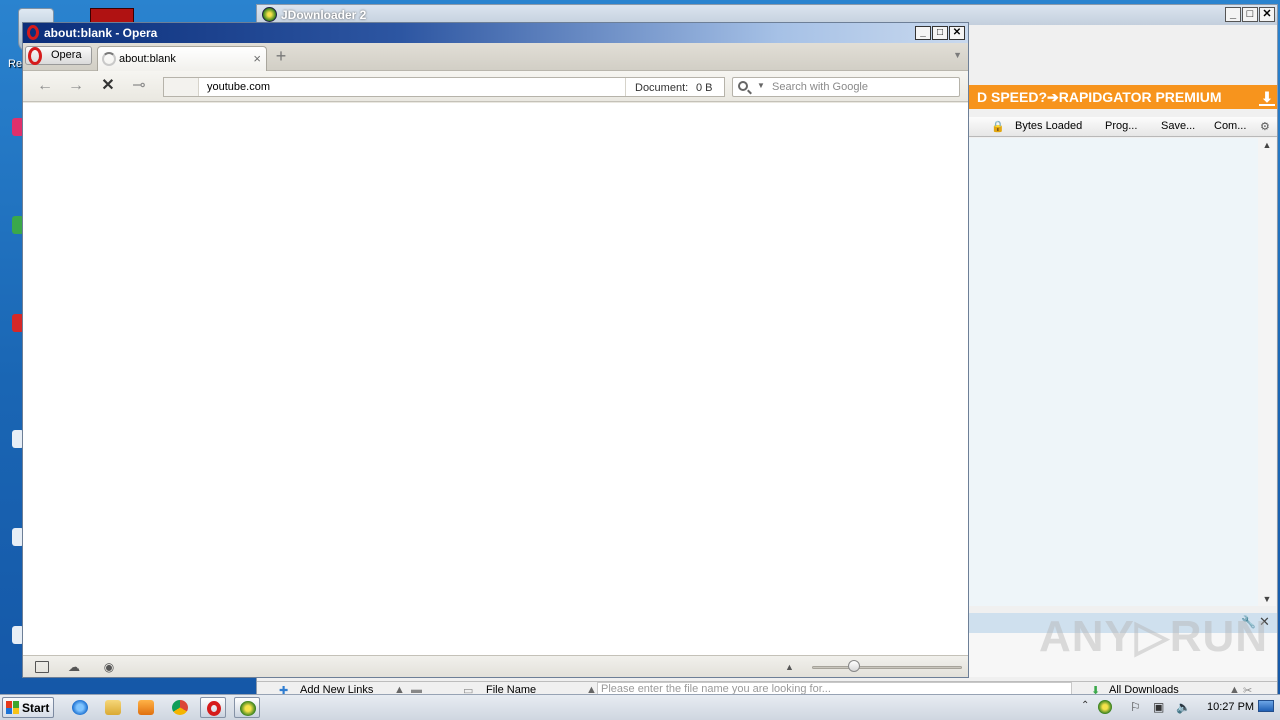  What do you see at coordinates (1267, 97) in the screenshot?
I see `download-arrow-icon: ⬇` at bounding box center [1267, 97].